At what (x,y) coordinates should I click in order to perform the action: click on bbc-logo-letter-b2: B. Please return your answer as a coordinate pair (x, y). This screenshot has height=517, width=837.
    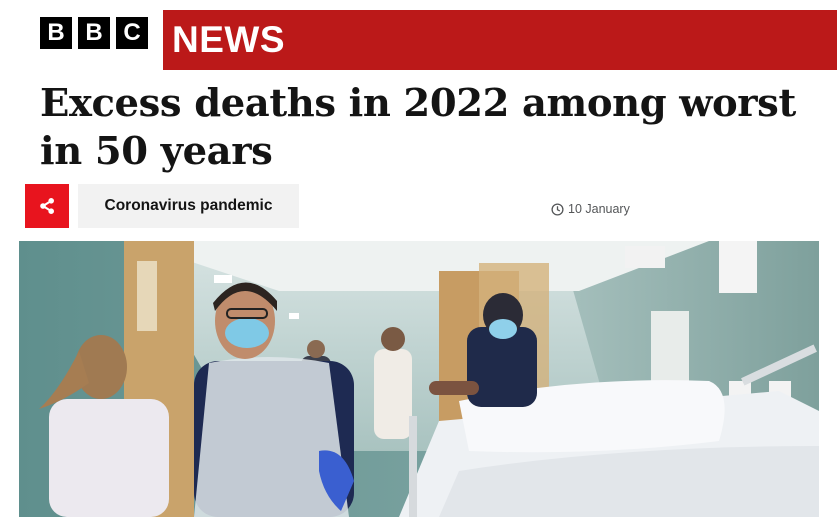
    Looking at the image, I should click on (94, 33).